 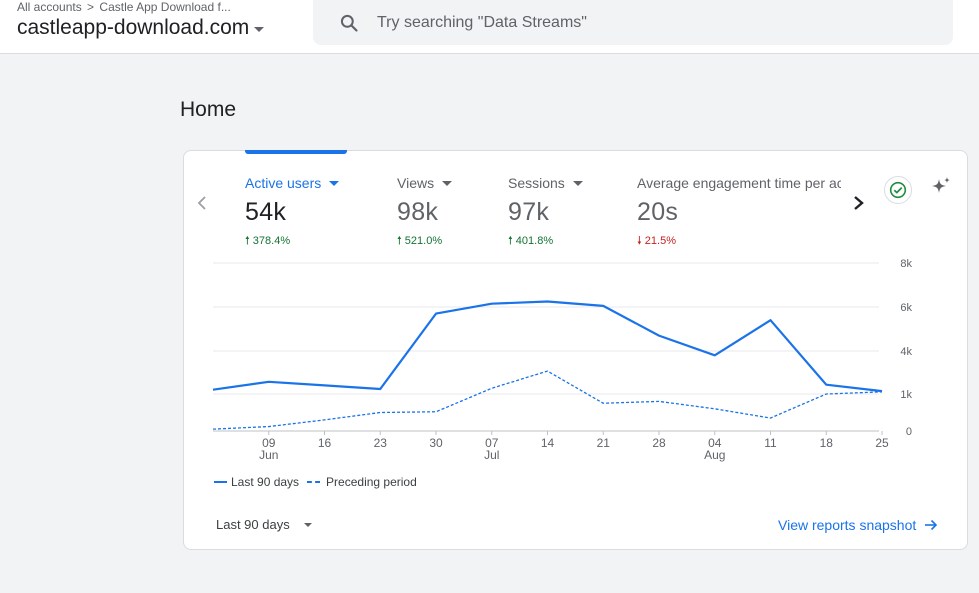 I want to click on x-tick-label: 18, so click(x=827, y=443).